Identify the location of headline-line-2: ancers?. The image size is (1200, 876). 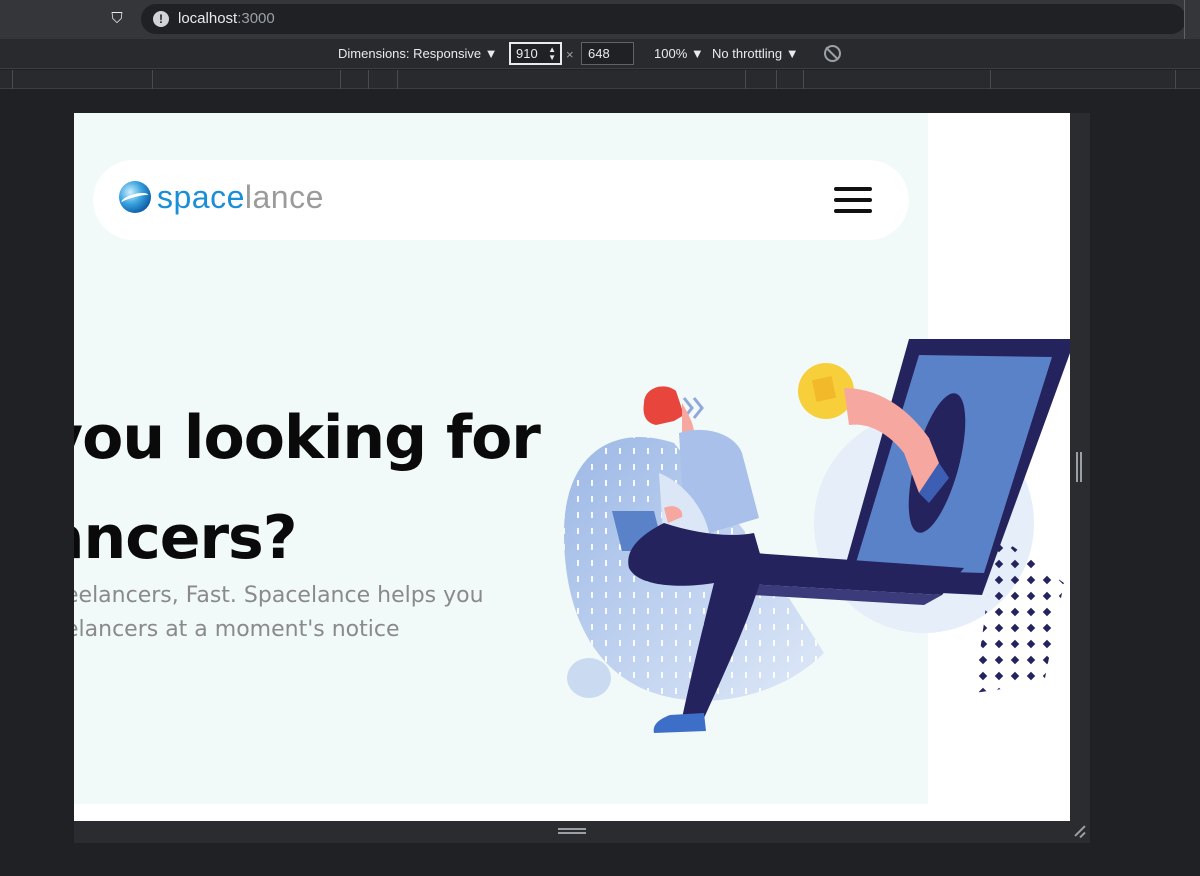
(186, 538).